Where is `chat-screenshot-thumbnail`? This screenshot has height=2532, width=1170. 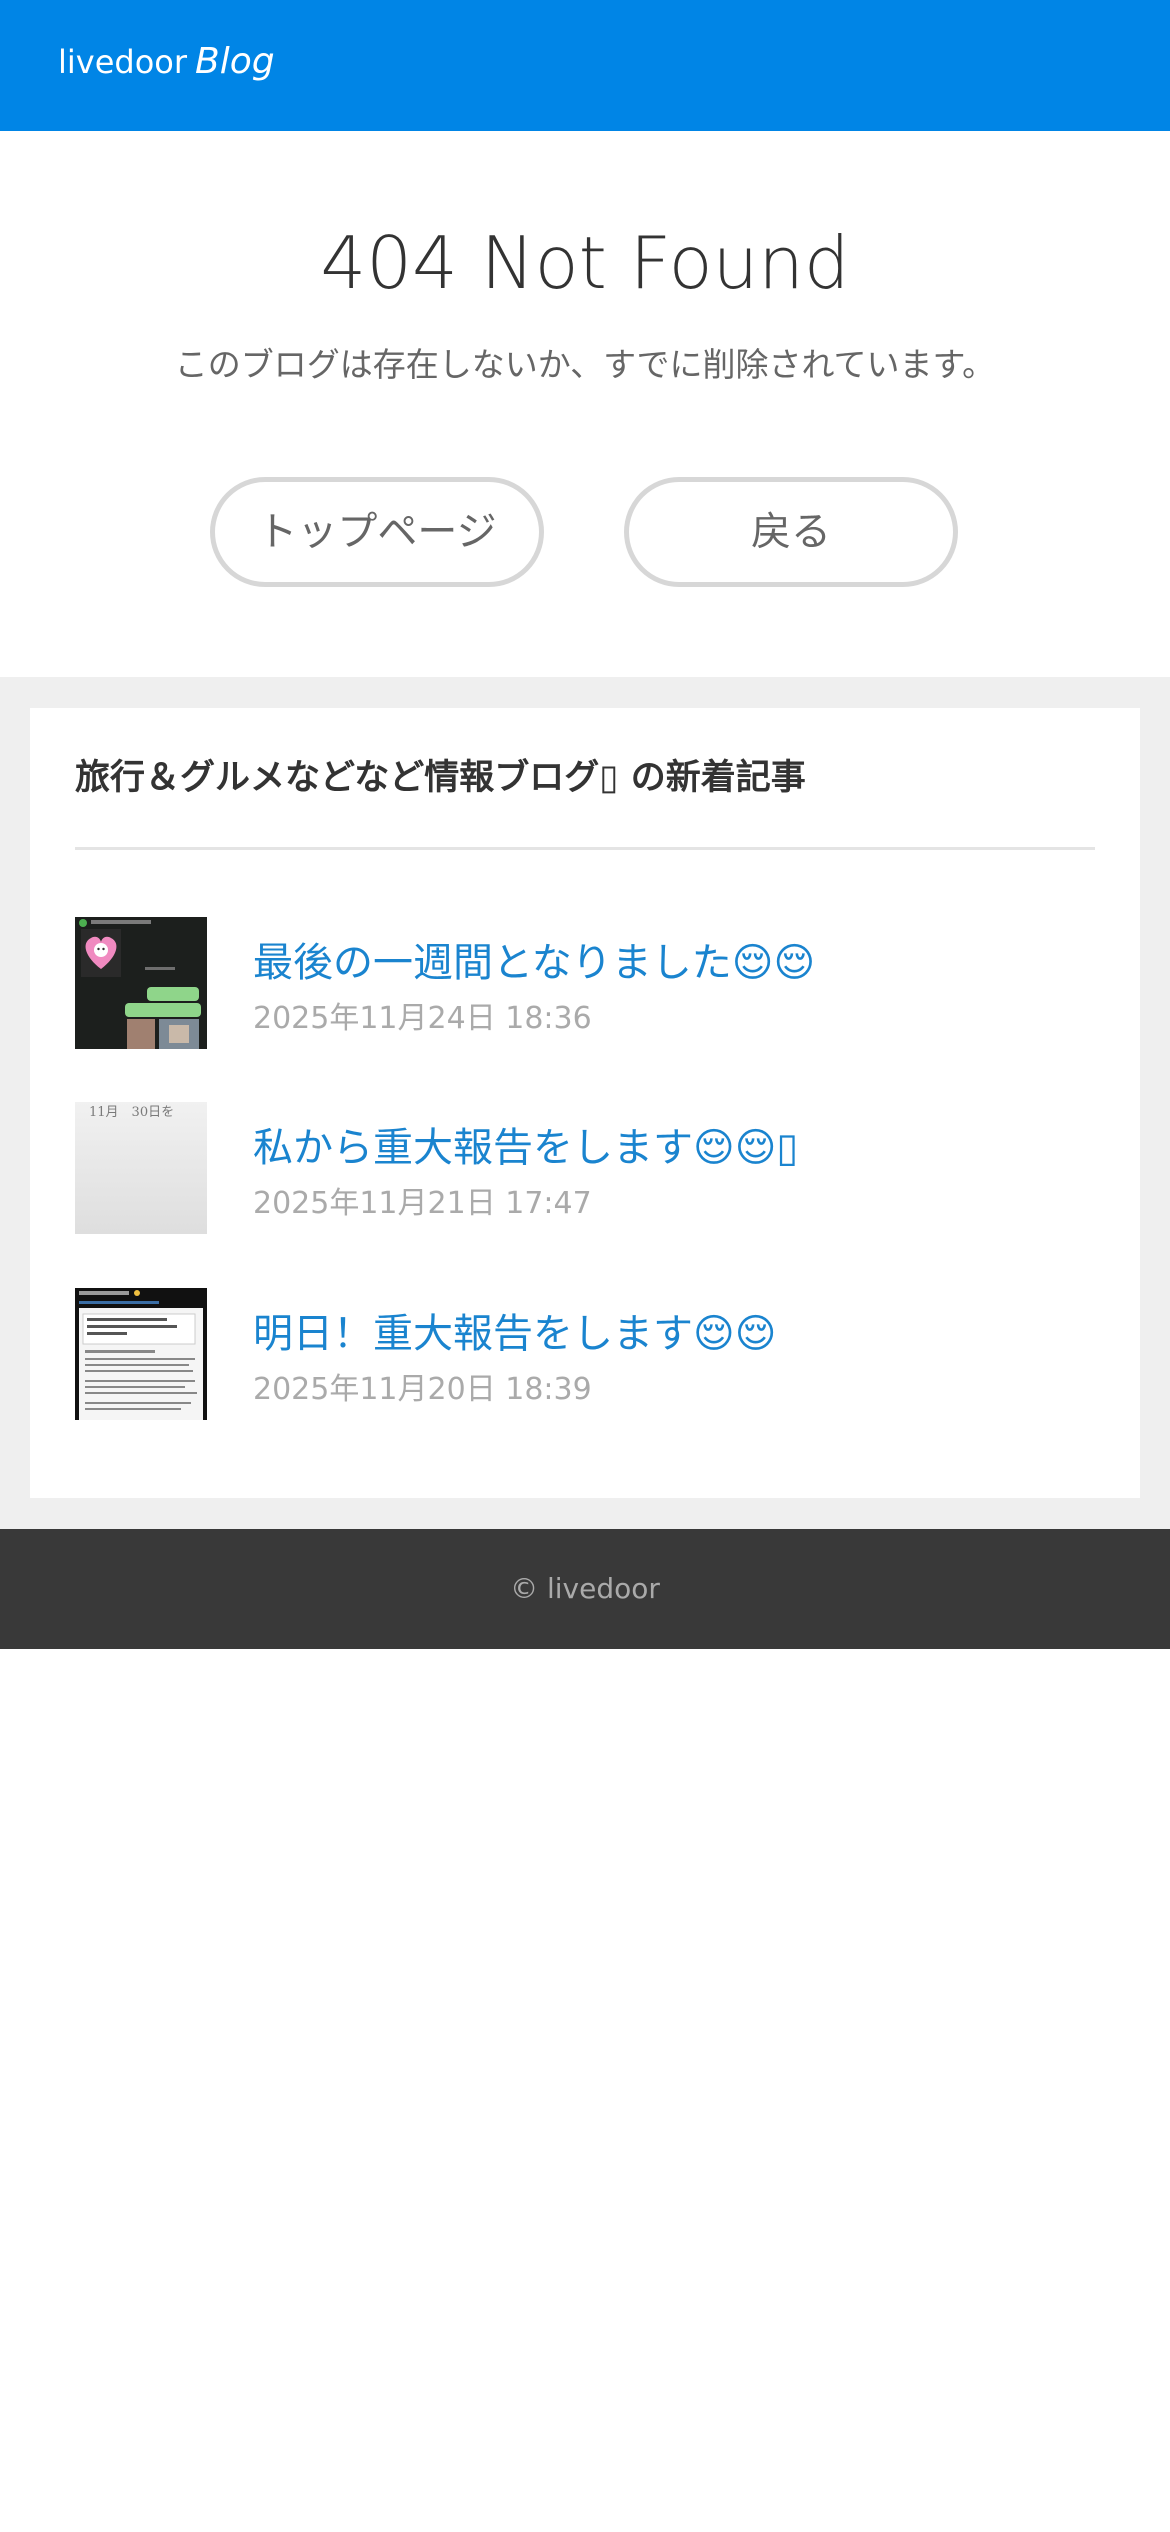
chat-screenshot-thumbnail is located at coordinates (141, 983).